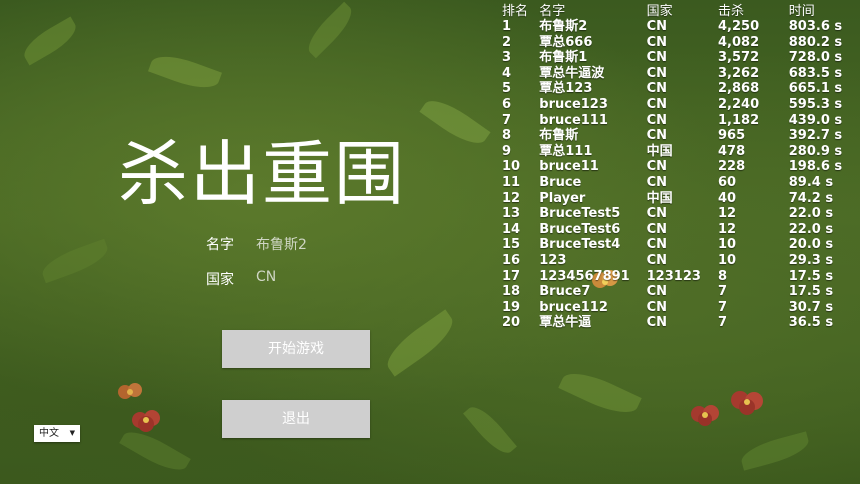 The height and width of the screenshot is (484, 860). What do you see at coordinates (139, 407) in the screenshot?
I see `flower-decoration` at bounding box center [139, 407].